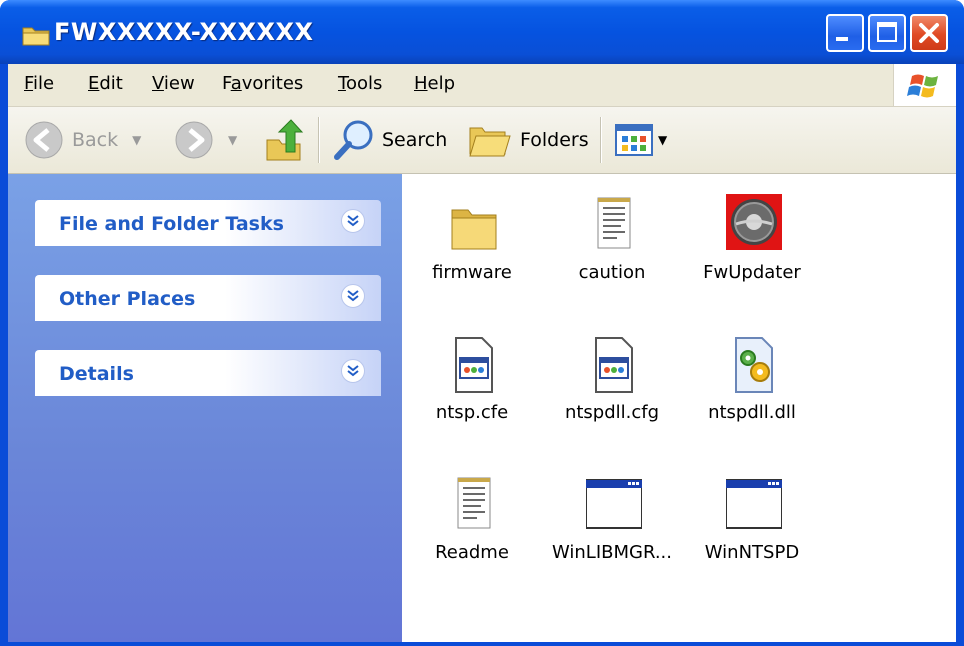 This screenshot has height=646, width=964. Describe the element at coordinates (82, 140) in the screenshot. I see `back-button: Back ▼` at that location.